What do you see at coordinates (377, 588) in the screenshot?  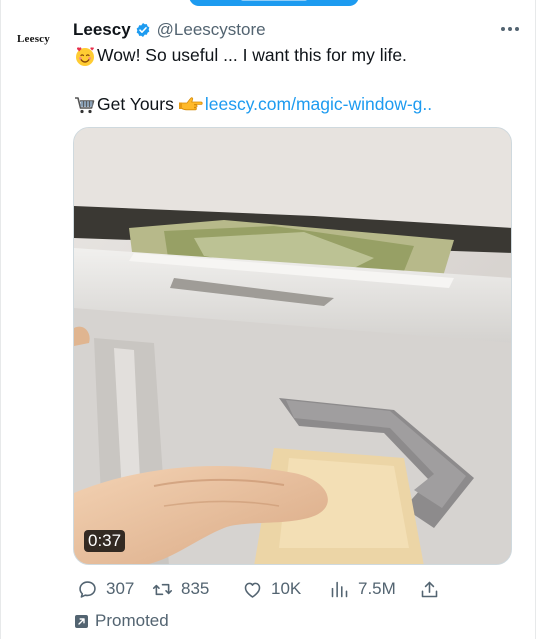 I see `views-count: 7.5M` at bounding box center [377, 588].